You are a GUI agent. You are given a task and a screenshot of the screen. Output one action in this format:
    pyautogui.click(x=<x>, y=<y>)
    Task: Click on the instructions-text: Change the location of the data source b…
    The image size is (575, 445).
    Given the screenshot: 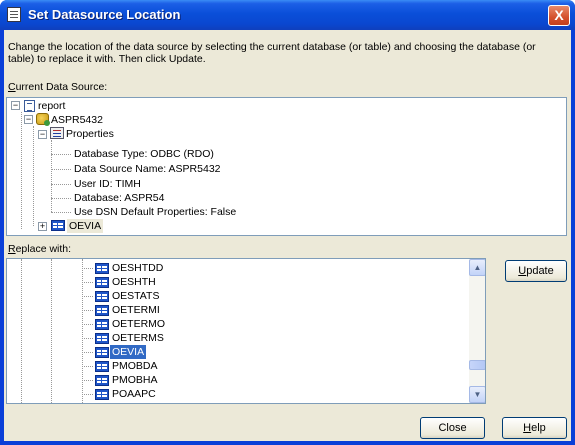 What is the action you would take?
    pyautogui.click(x=272, y=53)
    